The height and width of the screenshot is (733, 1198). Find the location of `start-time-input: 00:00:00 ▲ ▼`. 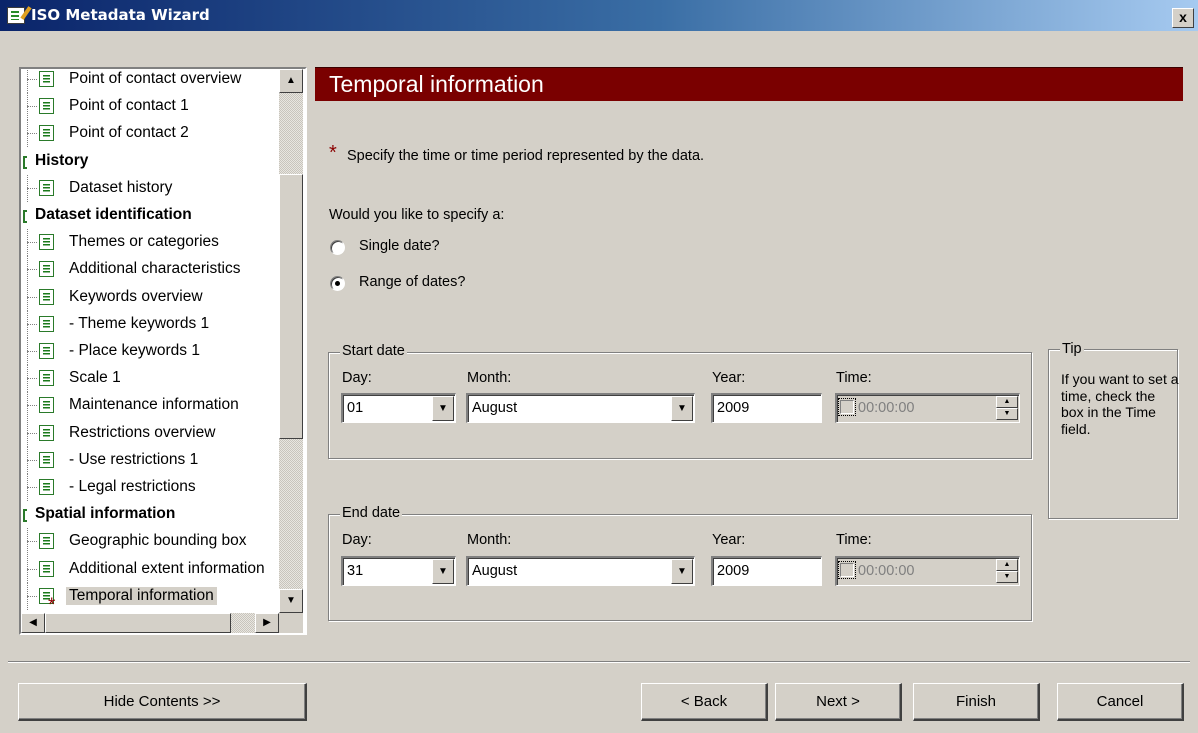

start-time-input: 00:00:00 ▲ ▼ is located at coordinates (927, 408).